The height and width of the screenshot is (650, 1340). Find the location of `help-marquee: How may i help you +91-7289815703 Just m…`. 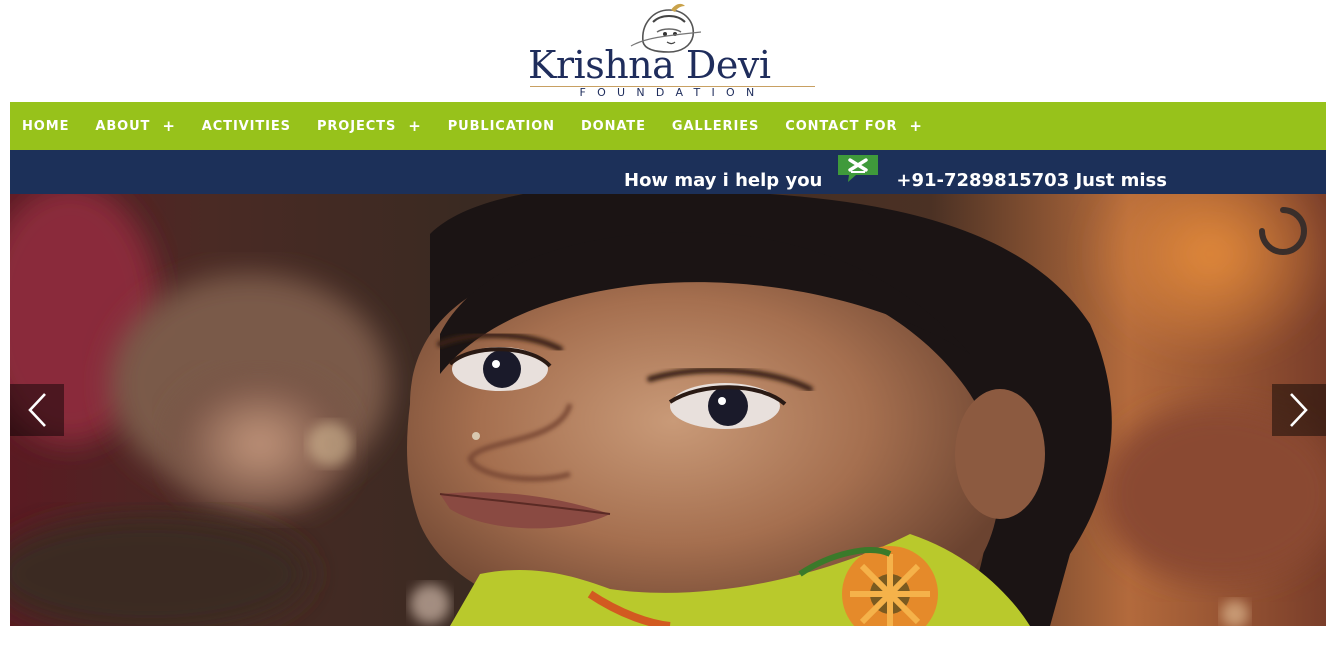

help-marquee: How may i help you +91-7289815703 Just m… is located at coordinates (668, 172).